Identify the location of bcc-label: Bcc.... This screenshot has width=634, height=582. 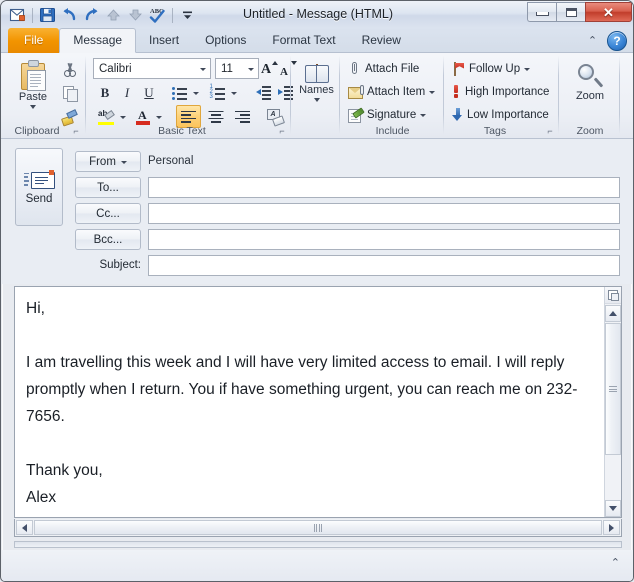
(108, 239).